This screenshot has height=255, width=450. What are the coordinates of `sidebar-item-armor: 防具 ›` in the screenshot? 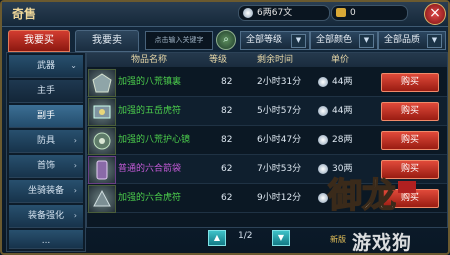 It's located at (46, 141).